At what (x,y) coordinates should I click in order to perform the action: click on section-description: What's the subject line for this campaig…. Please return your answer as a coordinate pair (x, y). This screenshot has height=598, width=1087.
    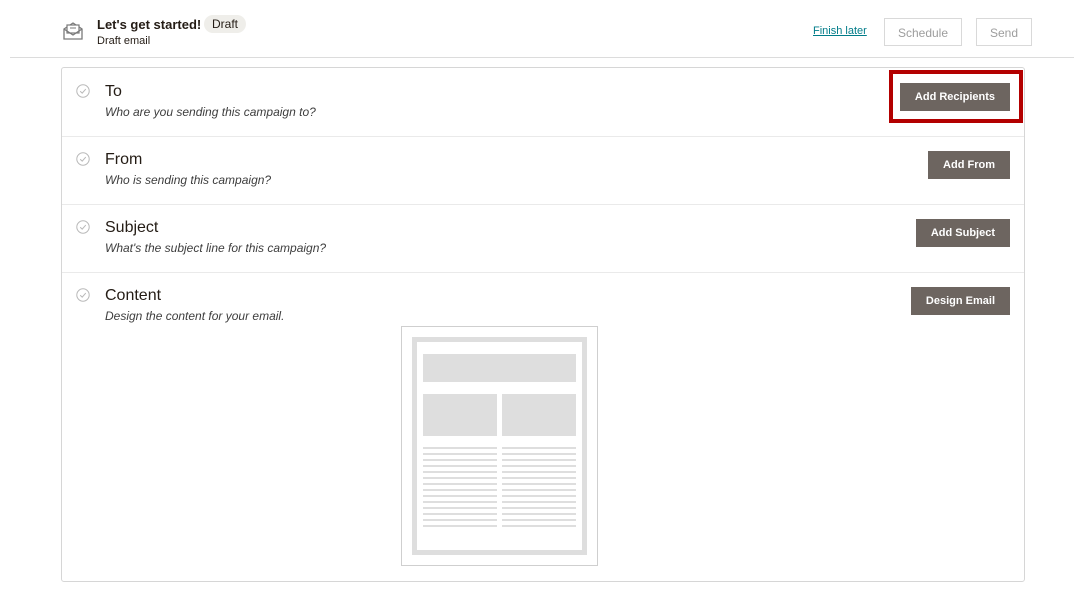
    Looking at the image, I should click on (216, 248).